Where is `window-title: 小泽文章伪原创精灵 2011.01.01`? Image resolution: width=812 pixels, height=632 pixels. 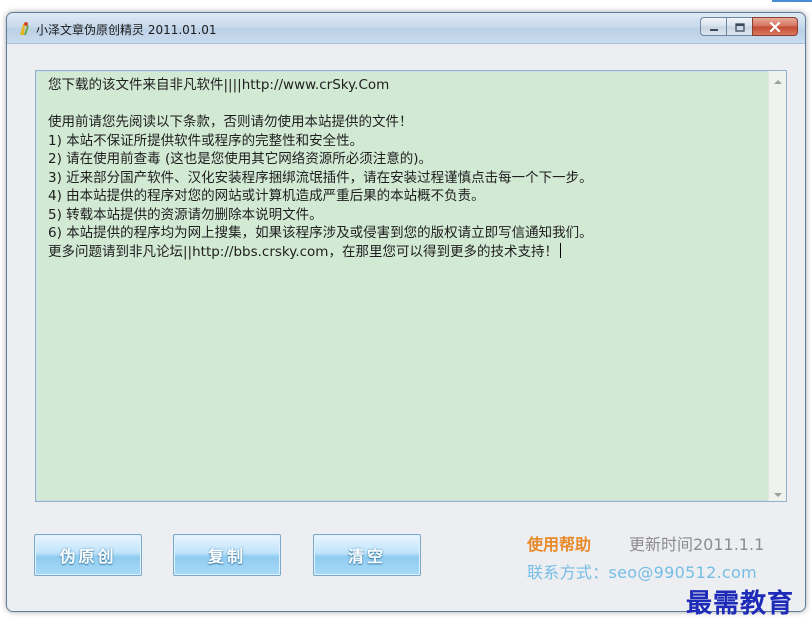
window-title: 小泽文章伪原创精灵 2011.01.01 is located at coordinates (126, 30).